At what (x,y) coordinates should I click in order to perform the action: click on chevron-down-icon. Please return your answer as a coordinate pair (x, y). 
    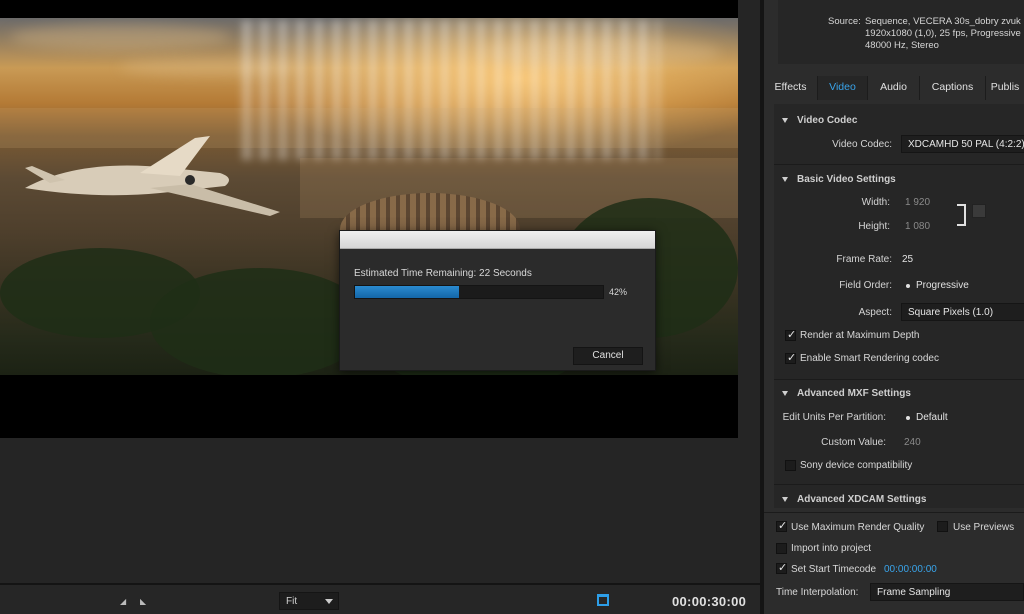
    Looking at the image, I should click on (329, 601).